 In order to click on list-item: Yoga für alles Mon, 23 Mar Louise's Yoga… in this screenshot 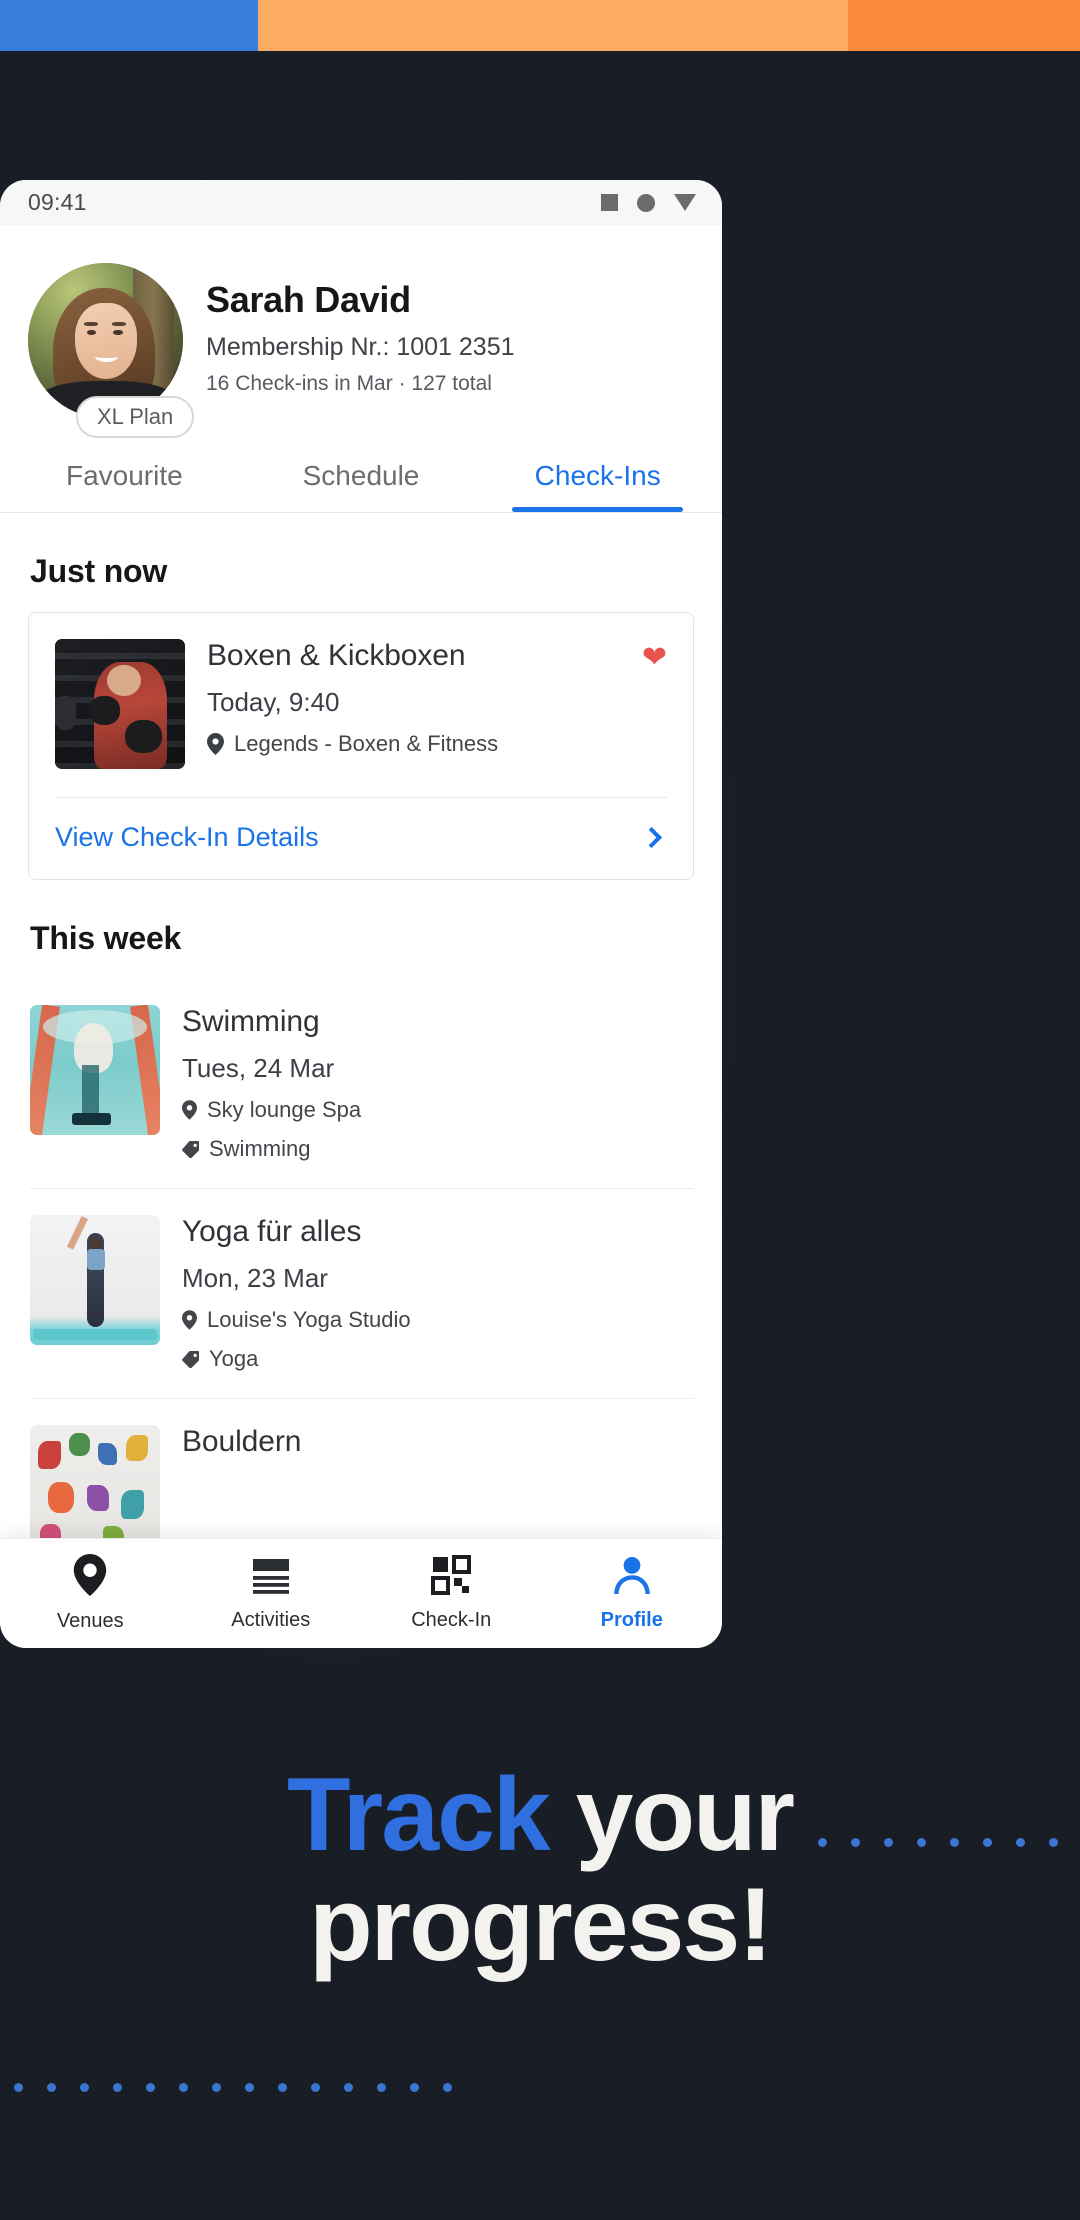, I will do `click(361, 1293)`.